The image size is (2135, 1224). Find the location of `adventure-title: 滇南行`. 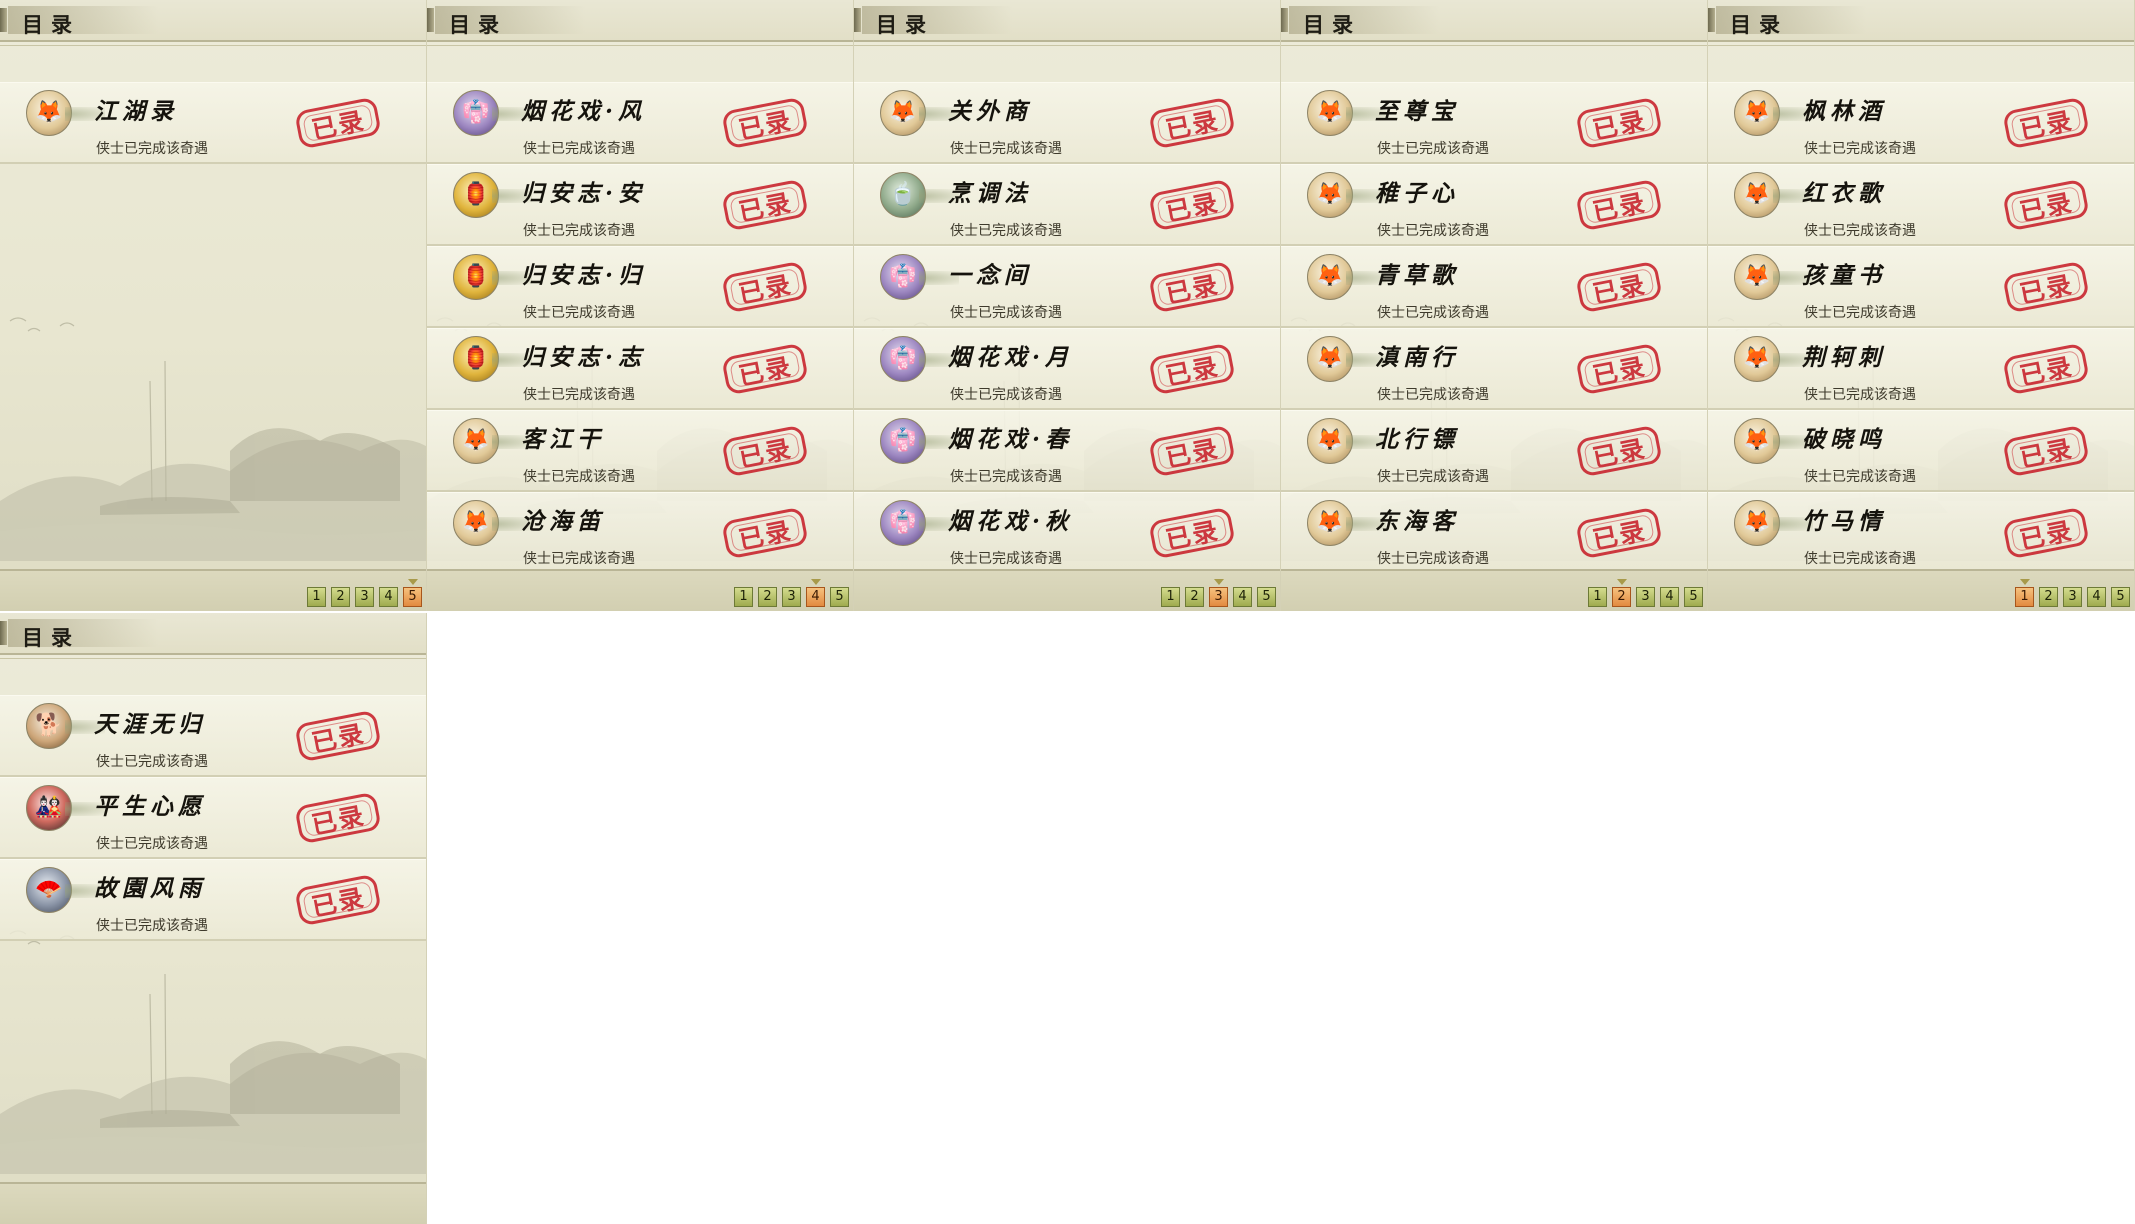

adventure-title: 滇南行 is located at coordinates (1417, 357).